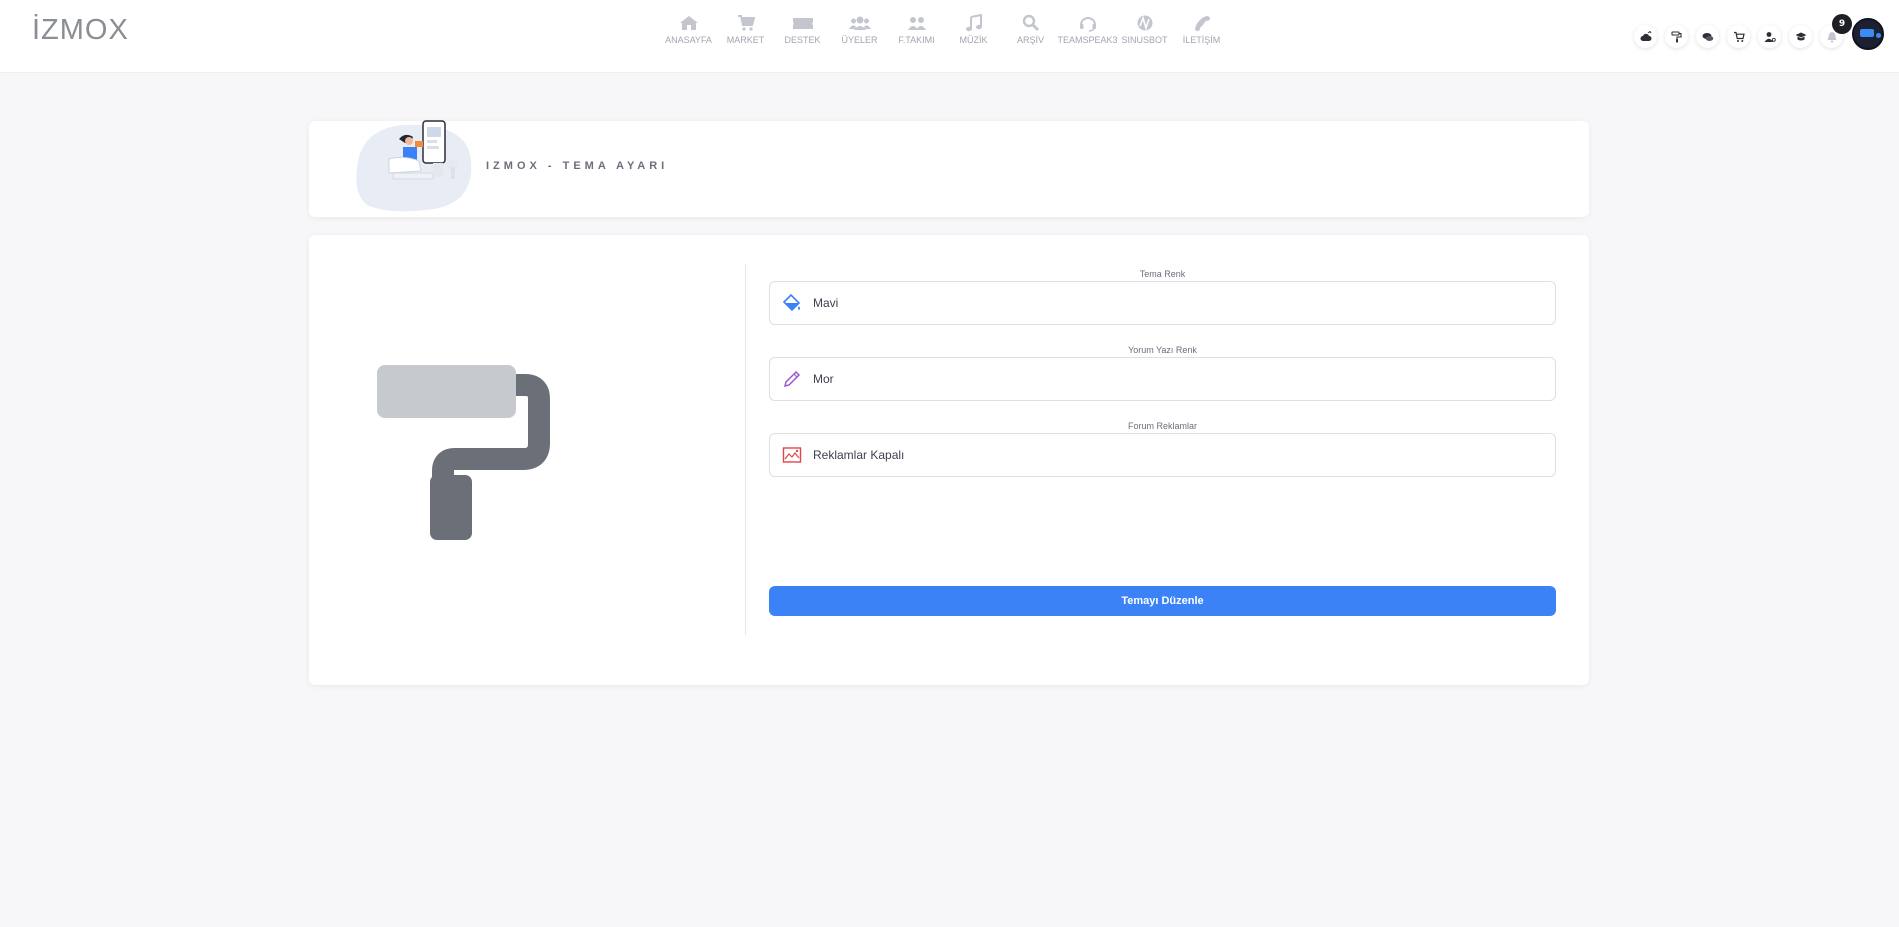 Image resolution: width=1899 pixels, height=927 pixels. I want to click on forum-ads-select: Reklamlar Kapalı, so click(1162, 455).